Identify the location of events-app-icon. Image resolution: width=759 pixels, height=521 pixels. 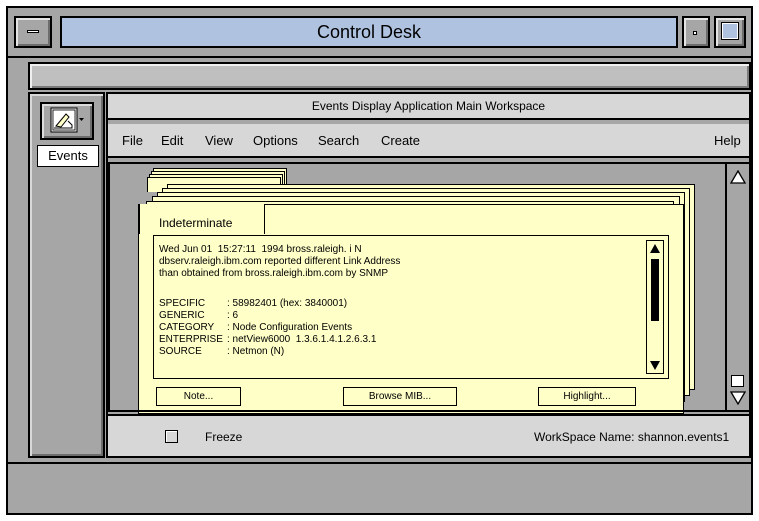
(67, 121).